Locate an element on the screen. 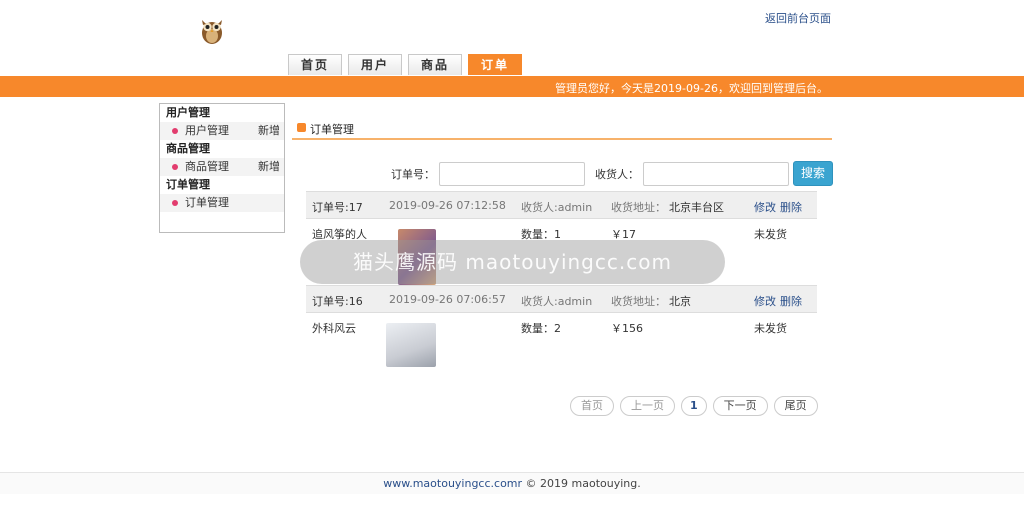  footer-copyright: © 2019 maotouying. is located at coordinates (581, 483).